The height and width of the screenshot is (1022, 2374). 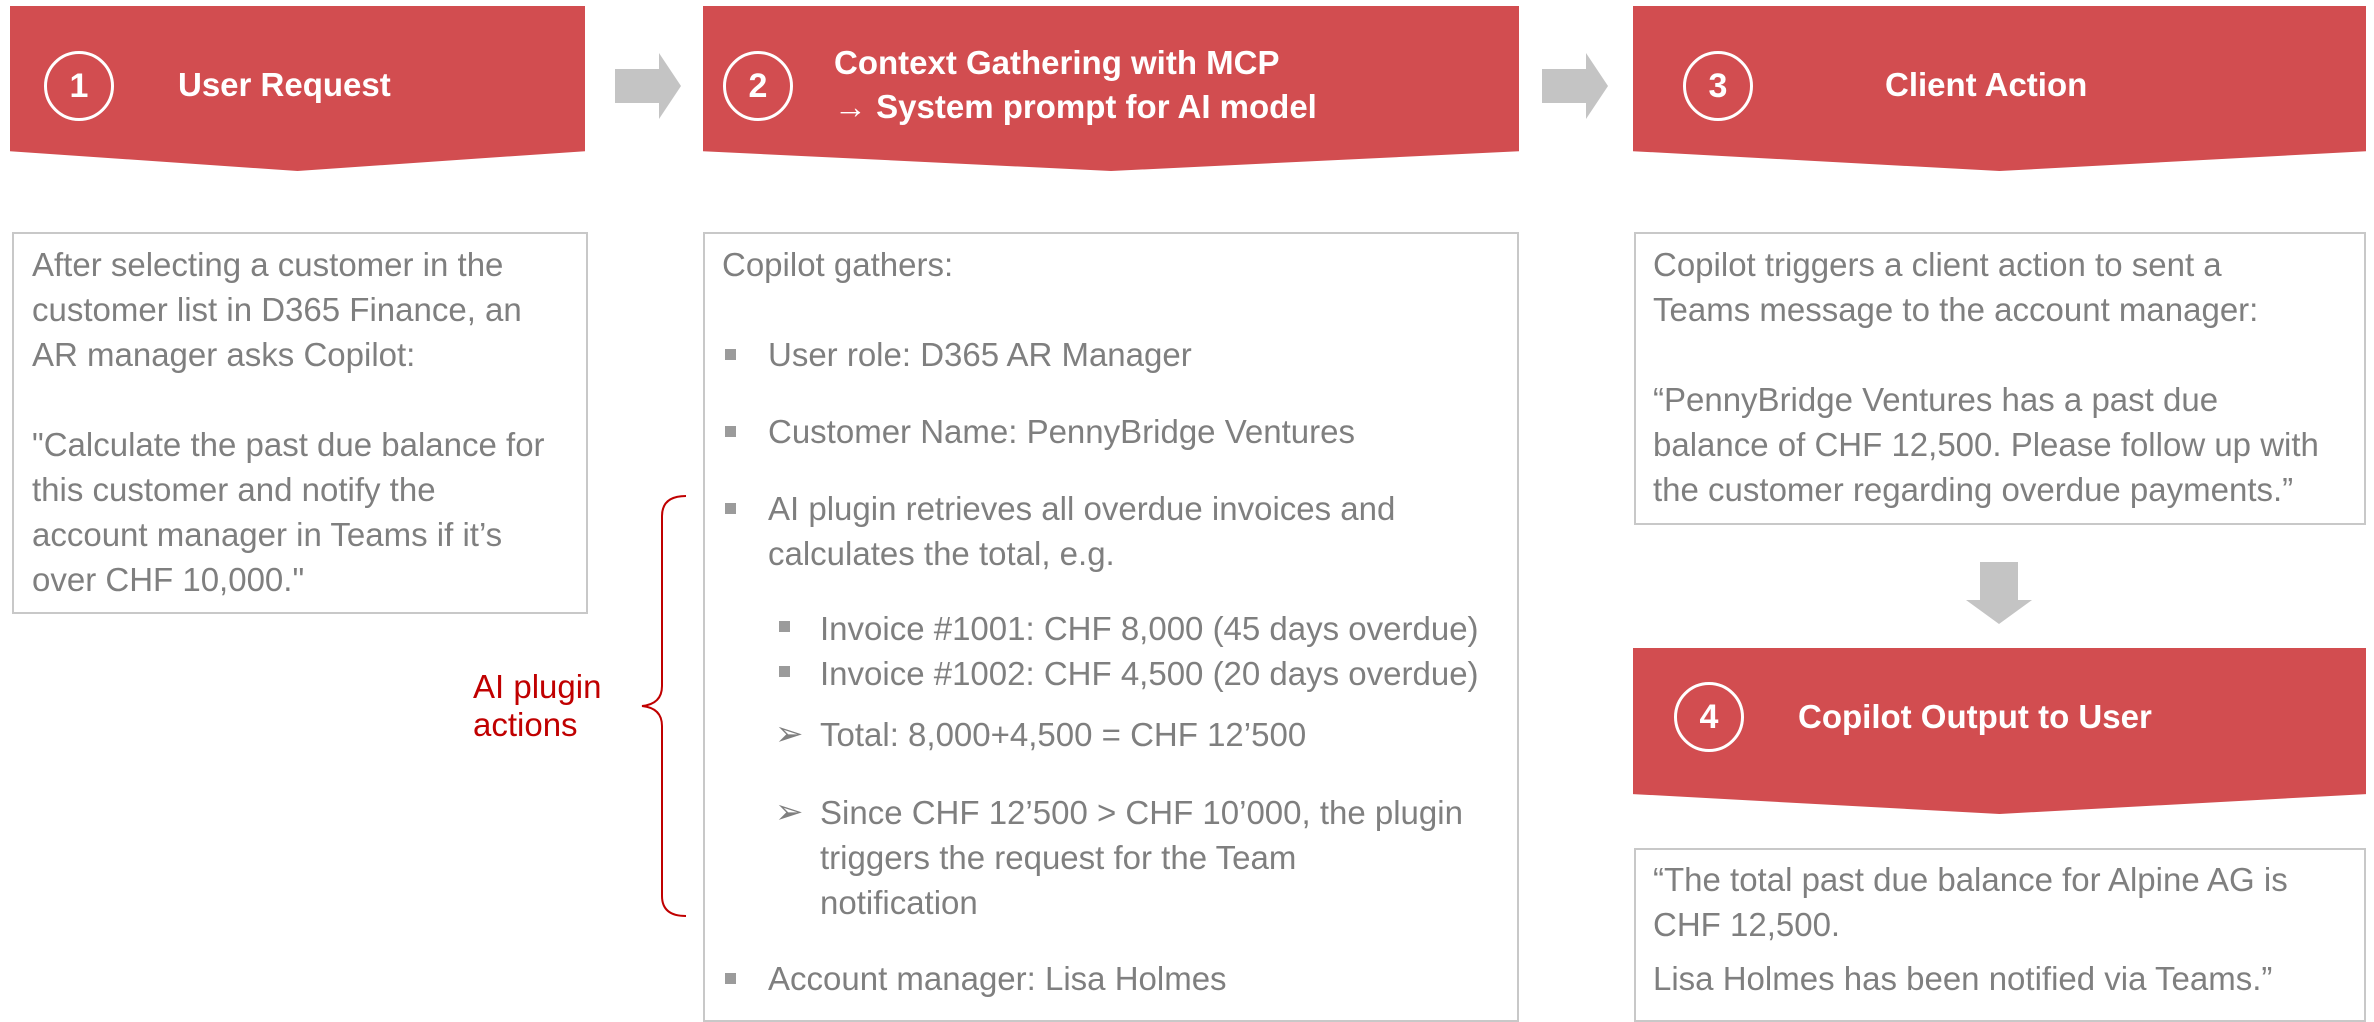 I want to click on step-3-number: 3, so click(x=1718, y=86).